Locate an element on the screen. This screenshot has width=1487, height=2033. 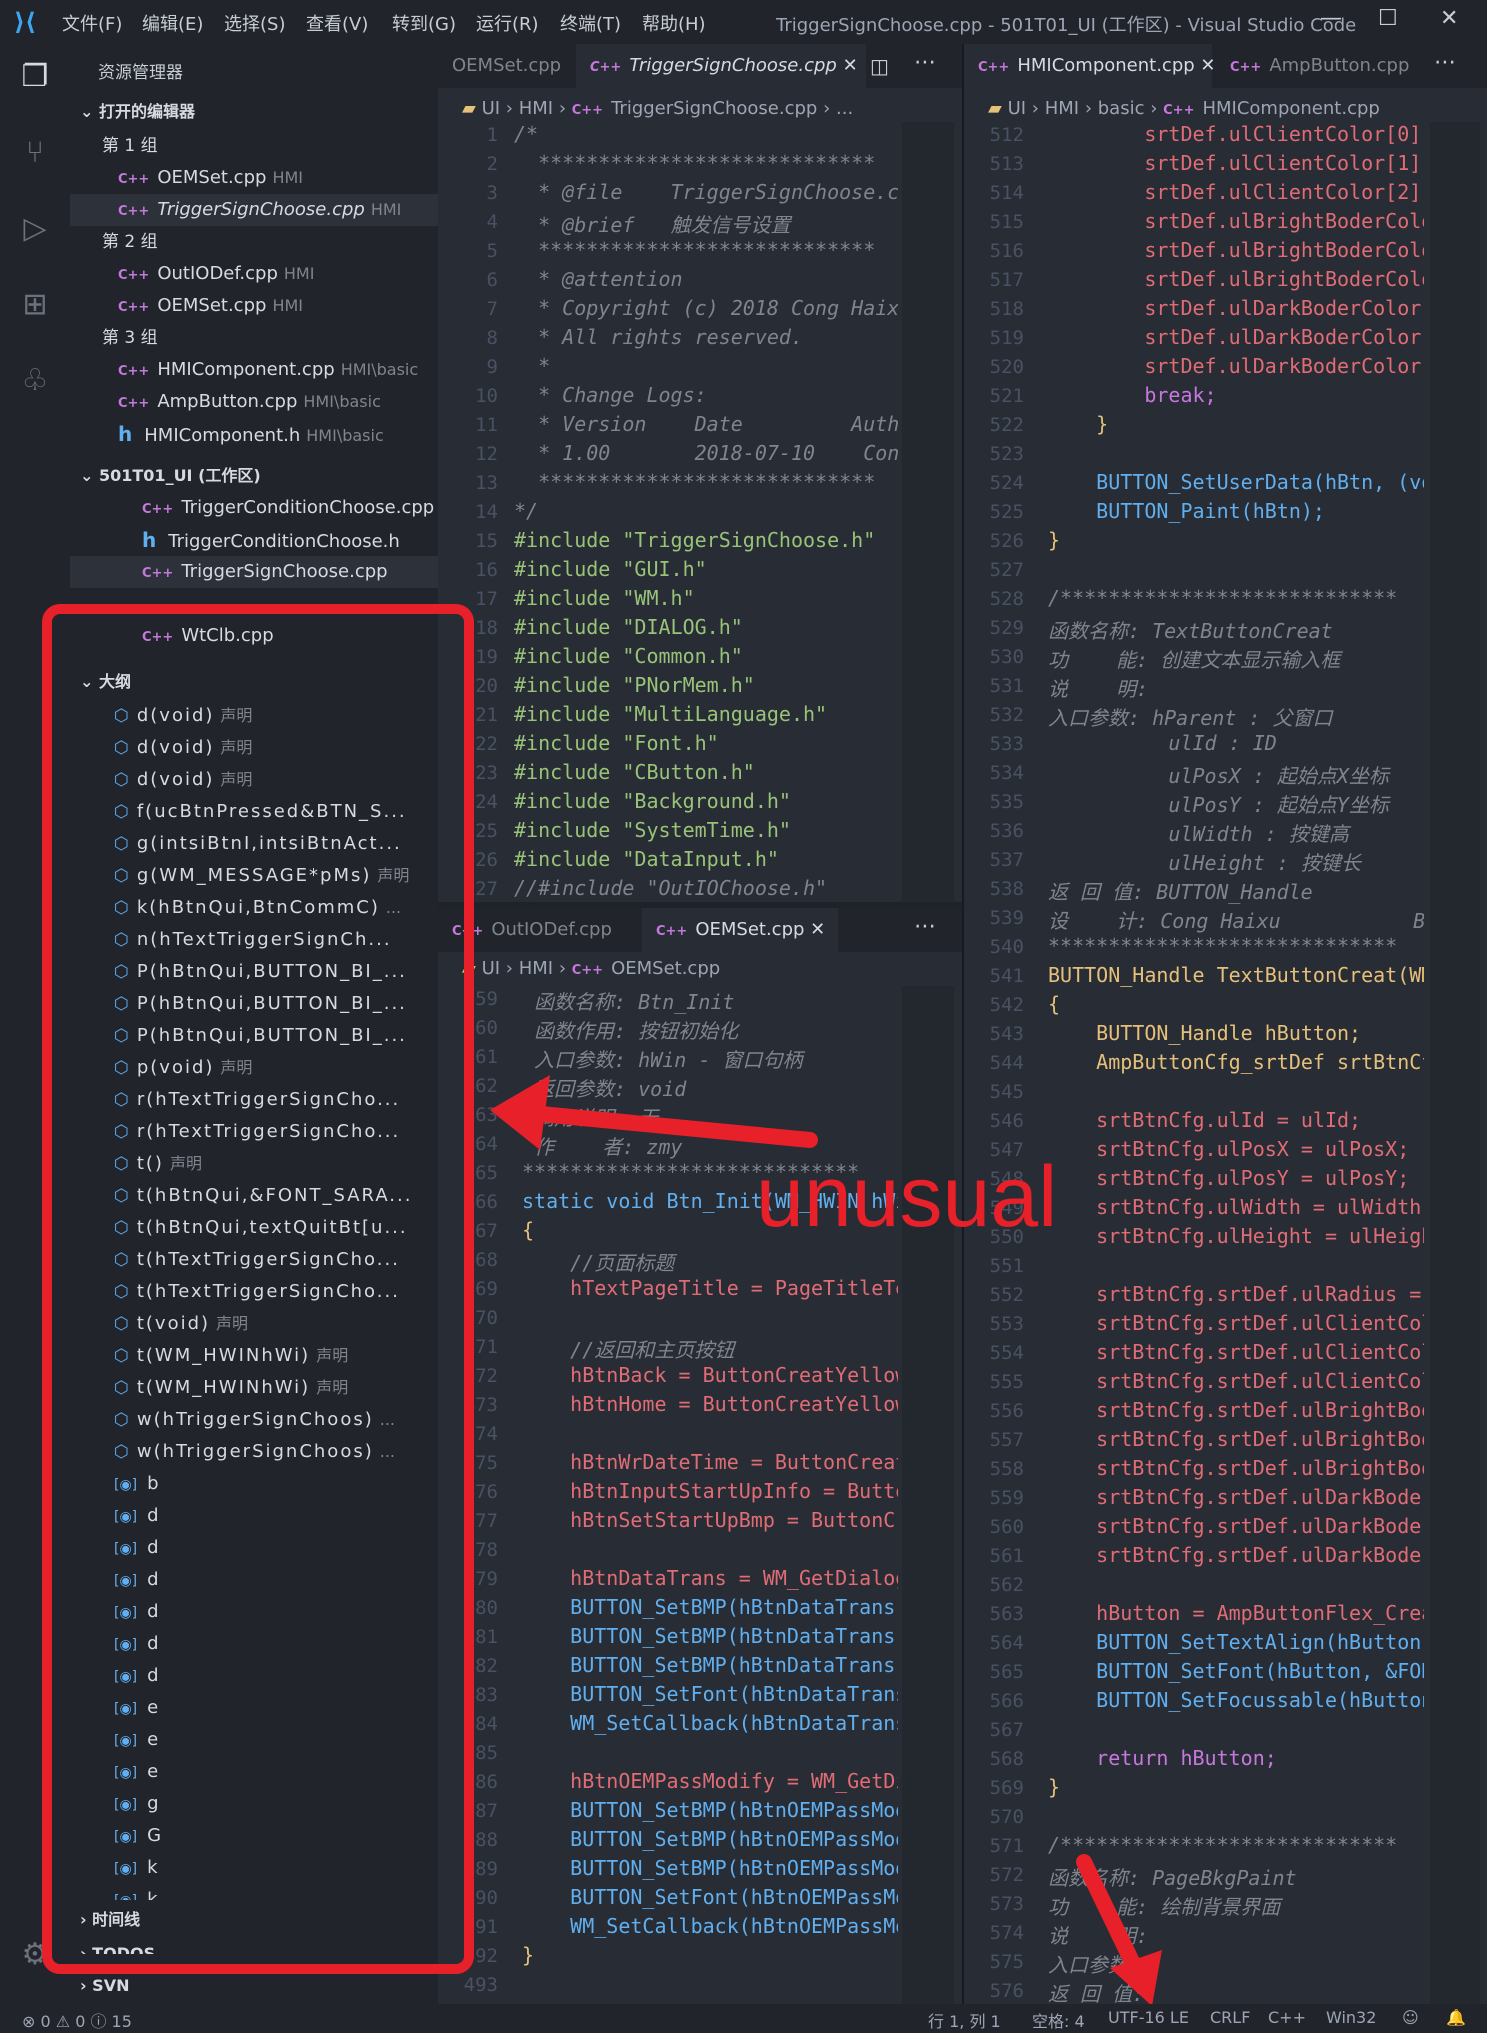
code-line: #include "CButton.h" is located at coordinates (634, 772).